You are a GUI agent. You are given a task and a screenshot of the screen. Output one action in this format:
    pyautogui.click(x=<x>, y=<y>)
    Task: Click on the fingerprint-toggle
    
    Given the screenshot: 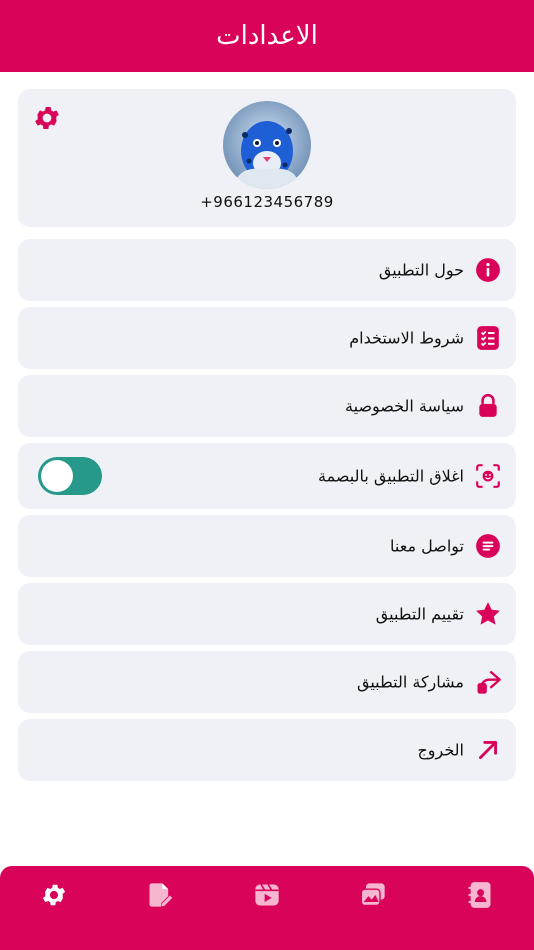 What is the action you would take?
    pyautogui.click(x=70, y=476)
    